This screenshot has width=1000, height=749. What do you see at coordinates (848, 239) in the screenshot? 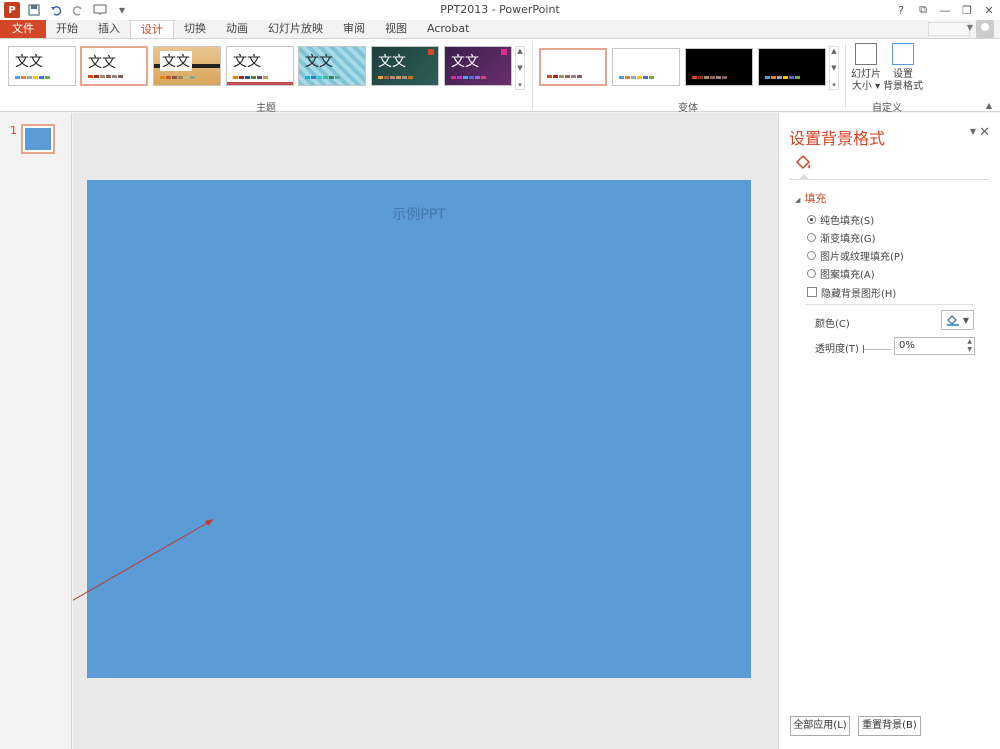
I see `option-label: 渐变填充(G)` at bounding box center [848, 239].